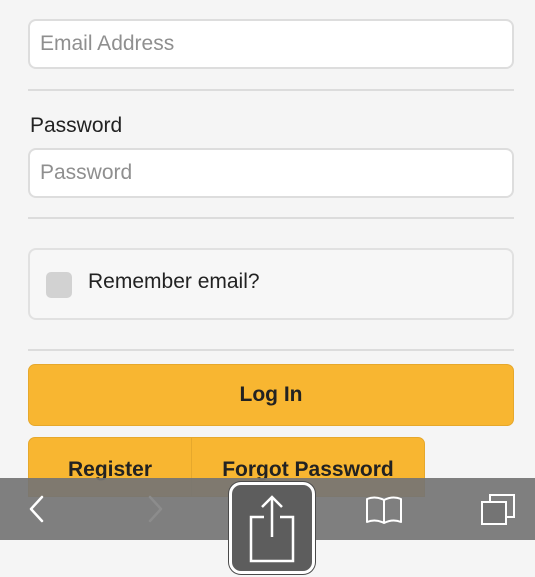 This screenshot has width=535, height=577. Describe the element at coordinates (174, 281) in the screenshot. I see `remember-email-label: Remember email?` at that location.